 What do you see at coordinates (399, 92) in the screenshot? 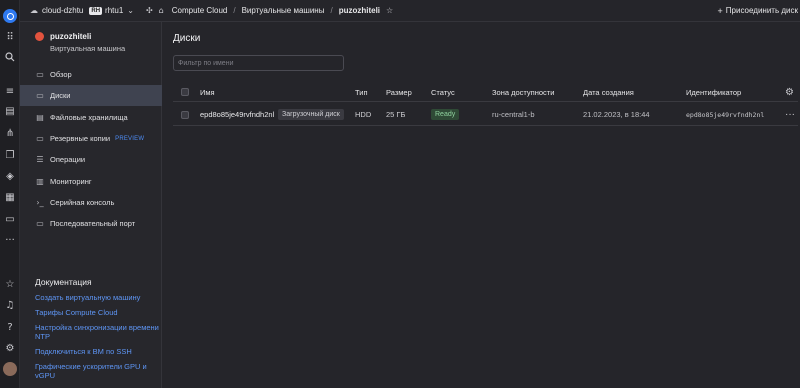
I see `column-header-size: Размер` at bounding box center [399, 92].